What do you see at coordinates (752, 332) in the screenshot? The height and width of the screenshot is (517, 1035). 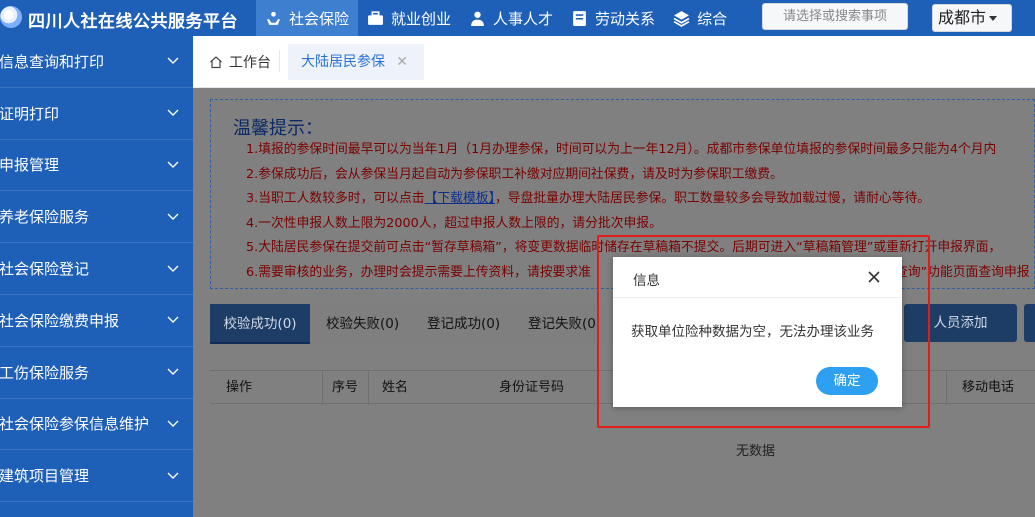 I see `dialog-message: 获取单位险种数据为空，无法办理该业务` at bounding box center [752, 332].